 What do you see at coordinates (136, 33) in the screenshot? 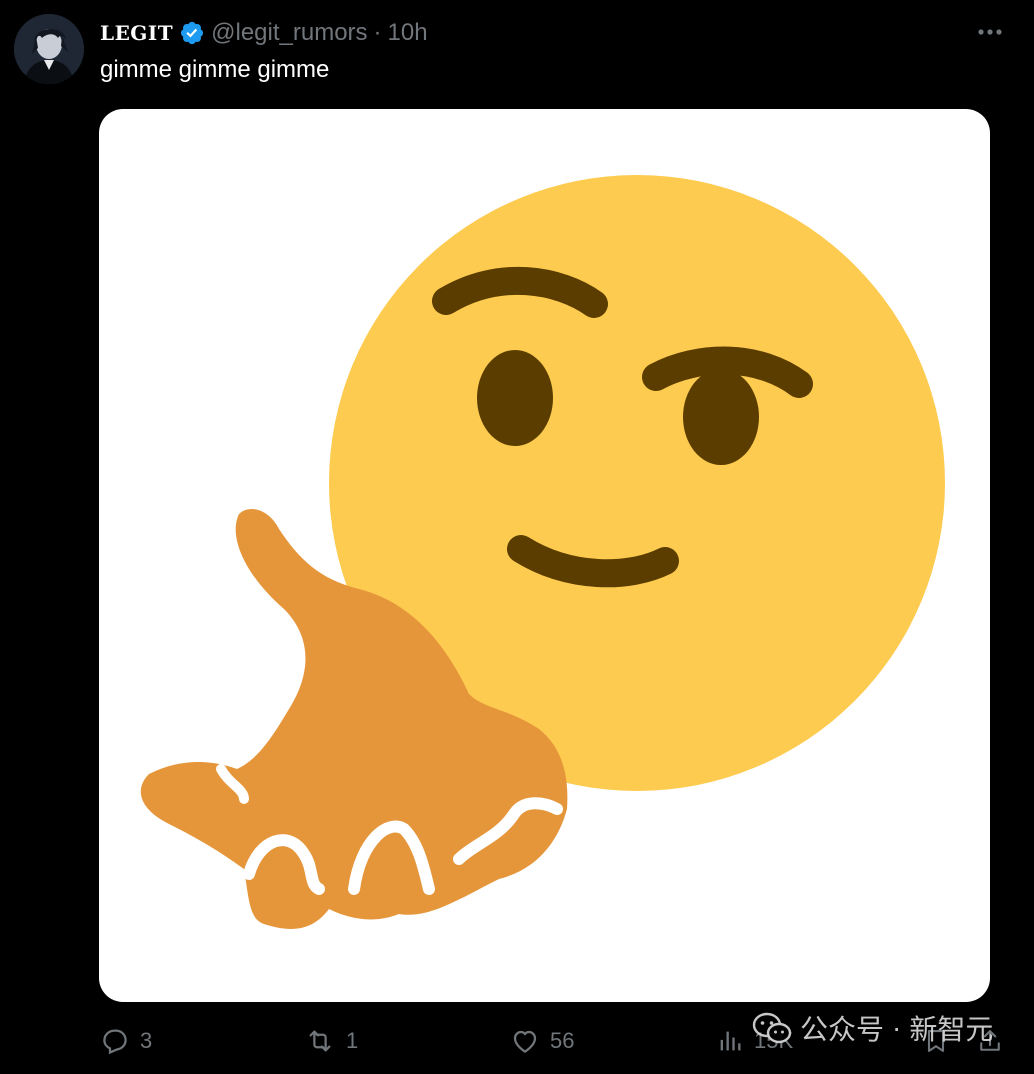
I see `author-display-name: LEGIT` at bounding box center [136, 33].